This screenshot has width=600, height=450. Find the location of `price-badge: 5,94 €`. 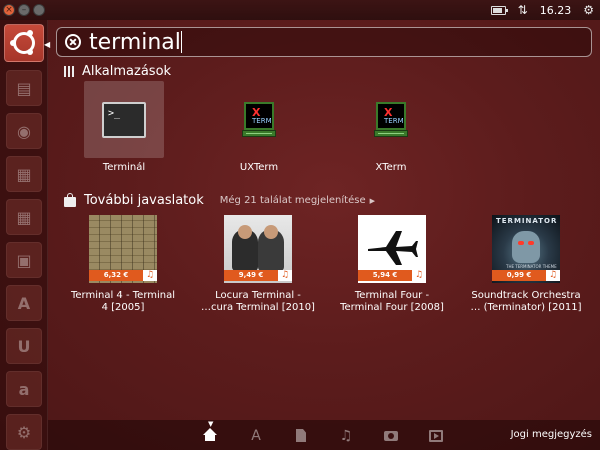

price-badge: 5,94 € is located at coordinates (385, 275).